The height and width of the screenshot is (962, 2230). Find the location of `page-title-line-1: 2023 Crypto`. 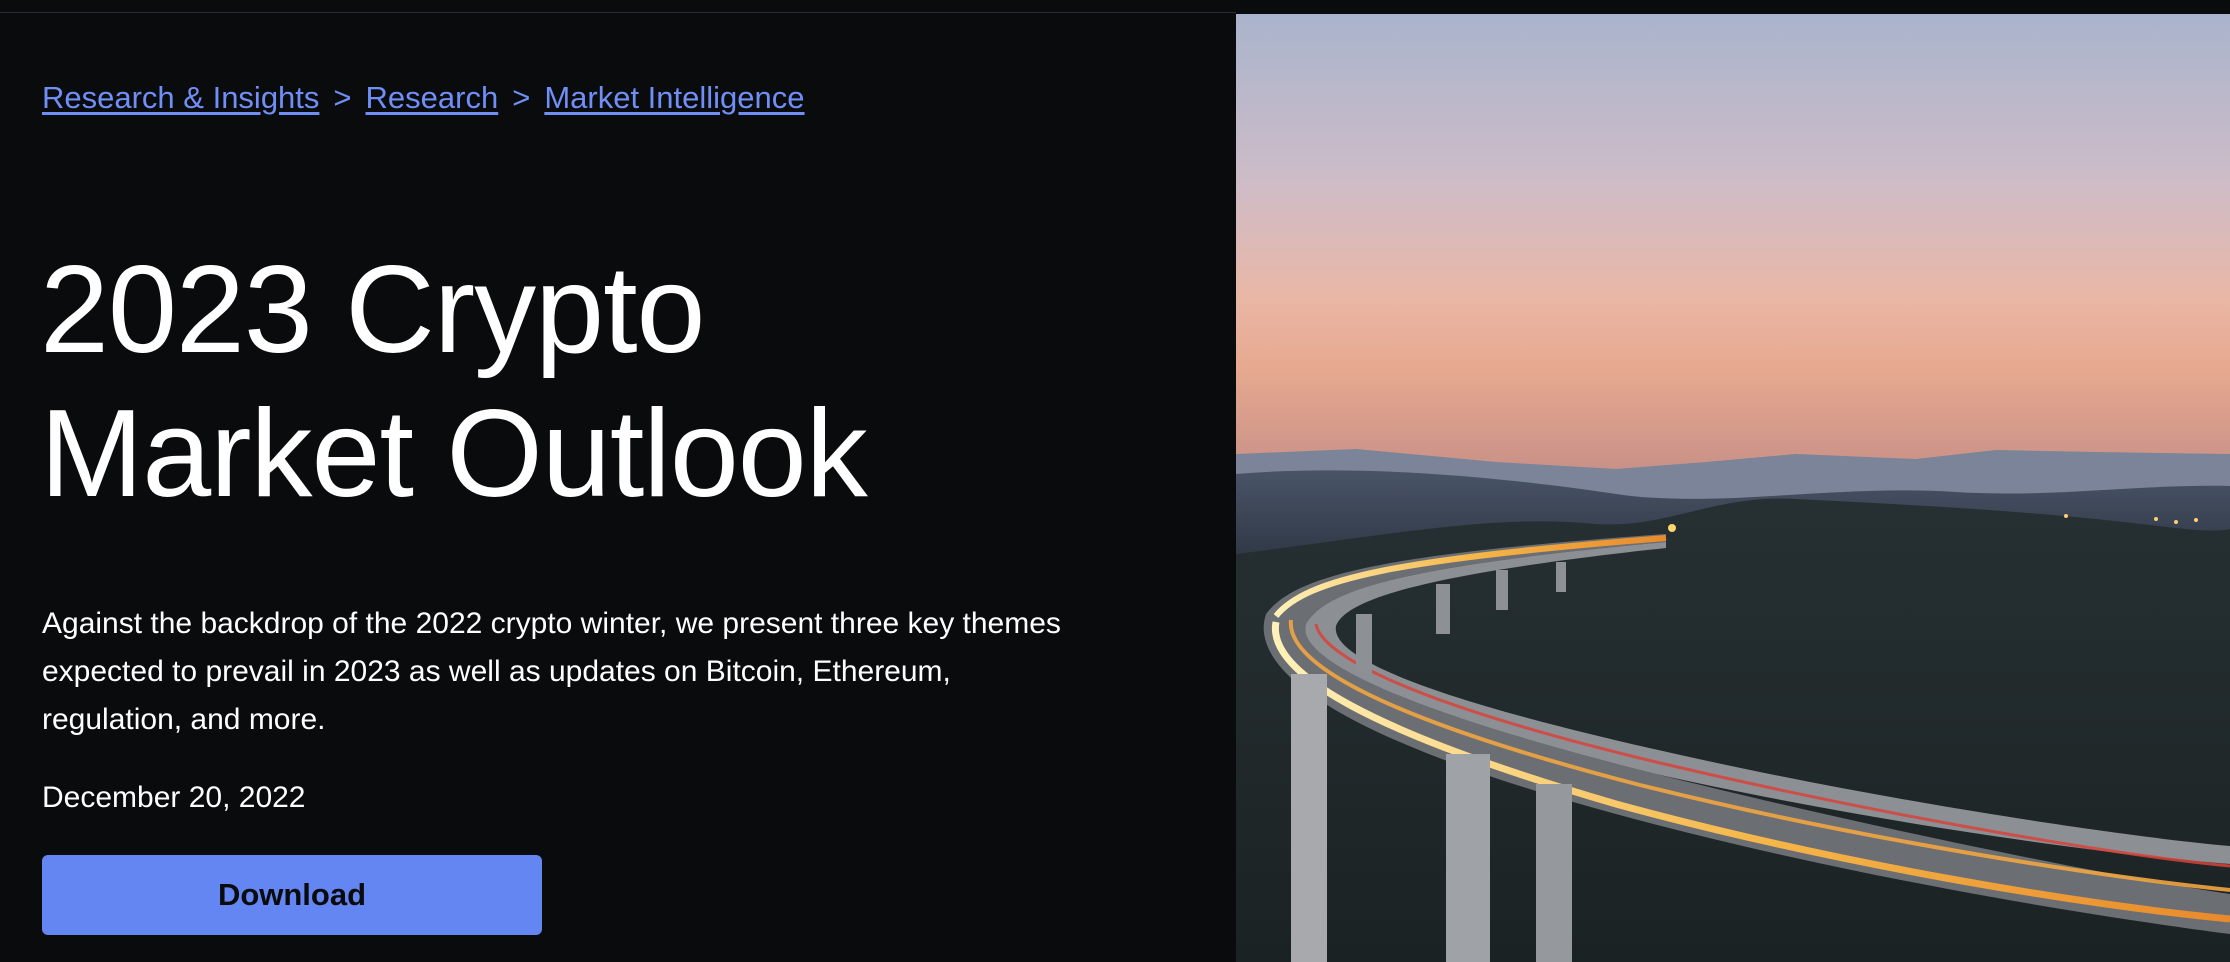

page-title-line-1: 2023 Crypto is located at coordinates (373, 310).